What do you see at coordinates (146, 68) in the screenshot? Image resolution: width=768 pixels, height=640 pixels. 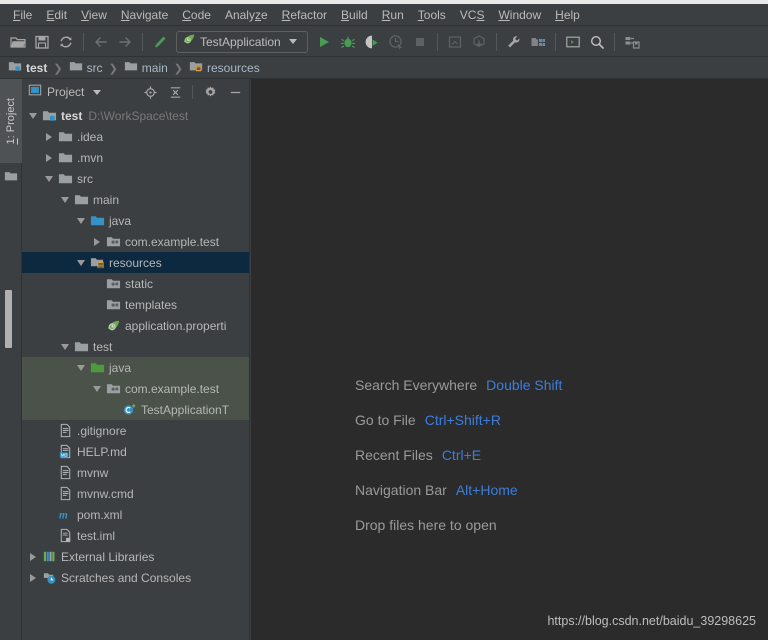 I see `breadcrumb-item-main: main` at bounding box center [146, 68].